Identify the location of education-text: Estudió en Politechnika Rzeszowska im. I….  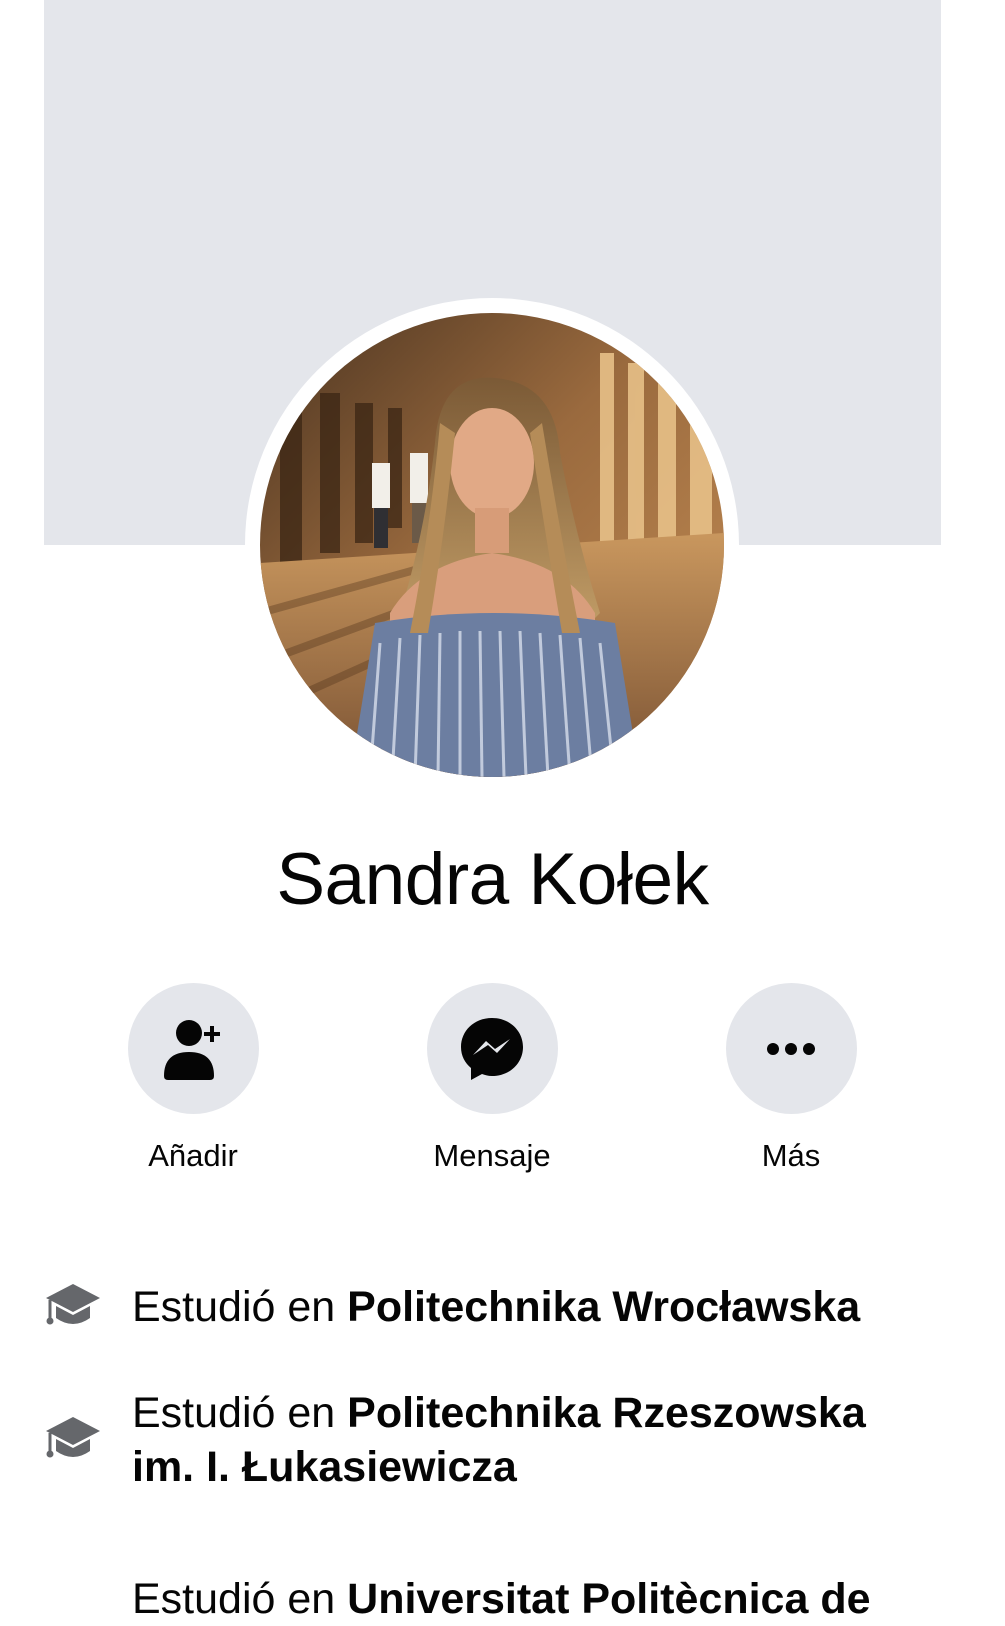
(532, 1440).